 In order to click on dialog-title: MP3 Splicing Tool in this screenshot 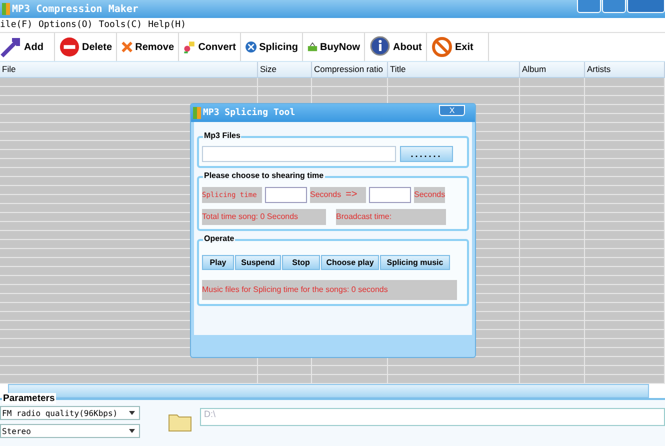, I will do `click(249, 113)`.